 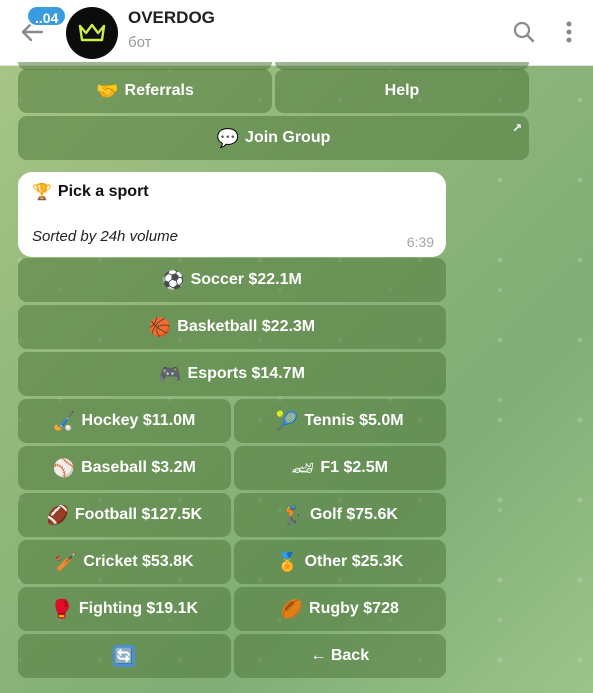 What do you see at coordinates (138, 467) in the screenshot?
I see `baseball-label: Baseball $3.2M` at bounding box center [138, 467].